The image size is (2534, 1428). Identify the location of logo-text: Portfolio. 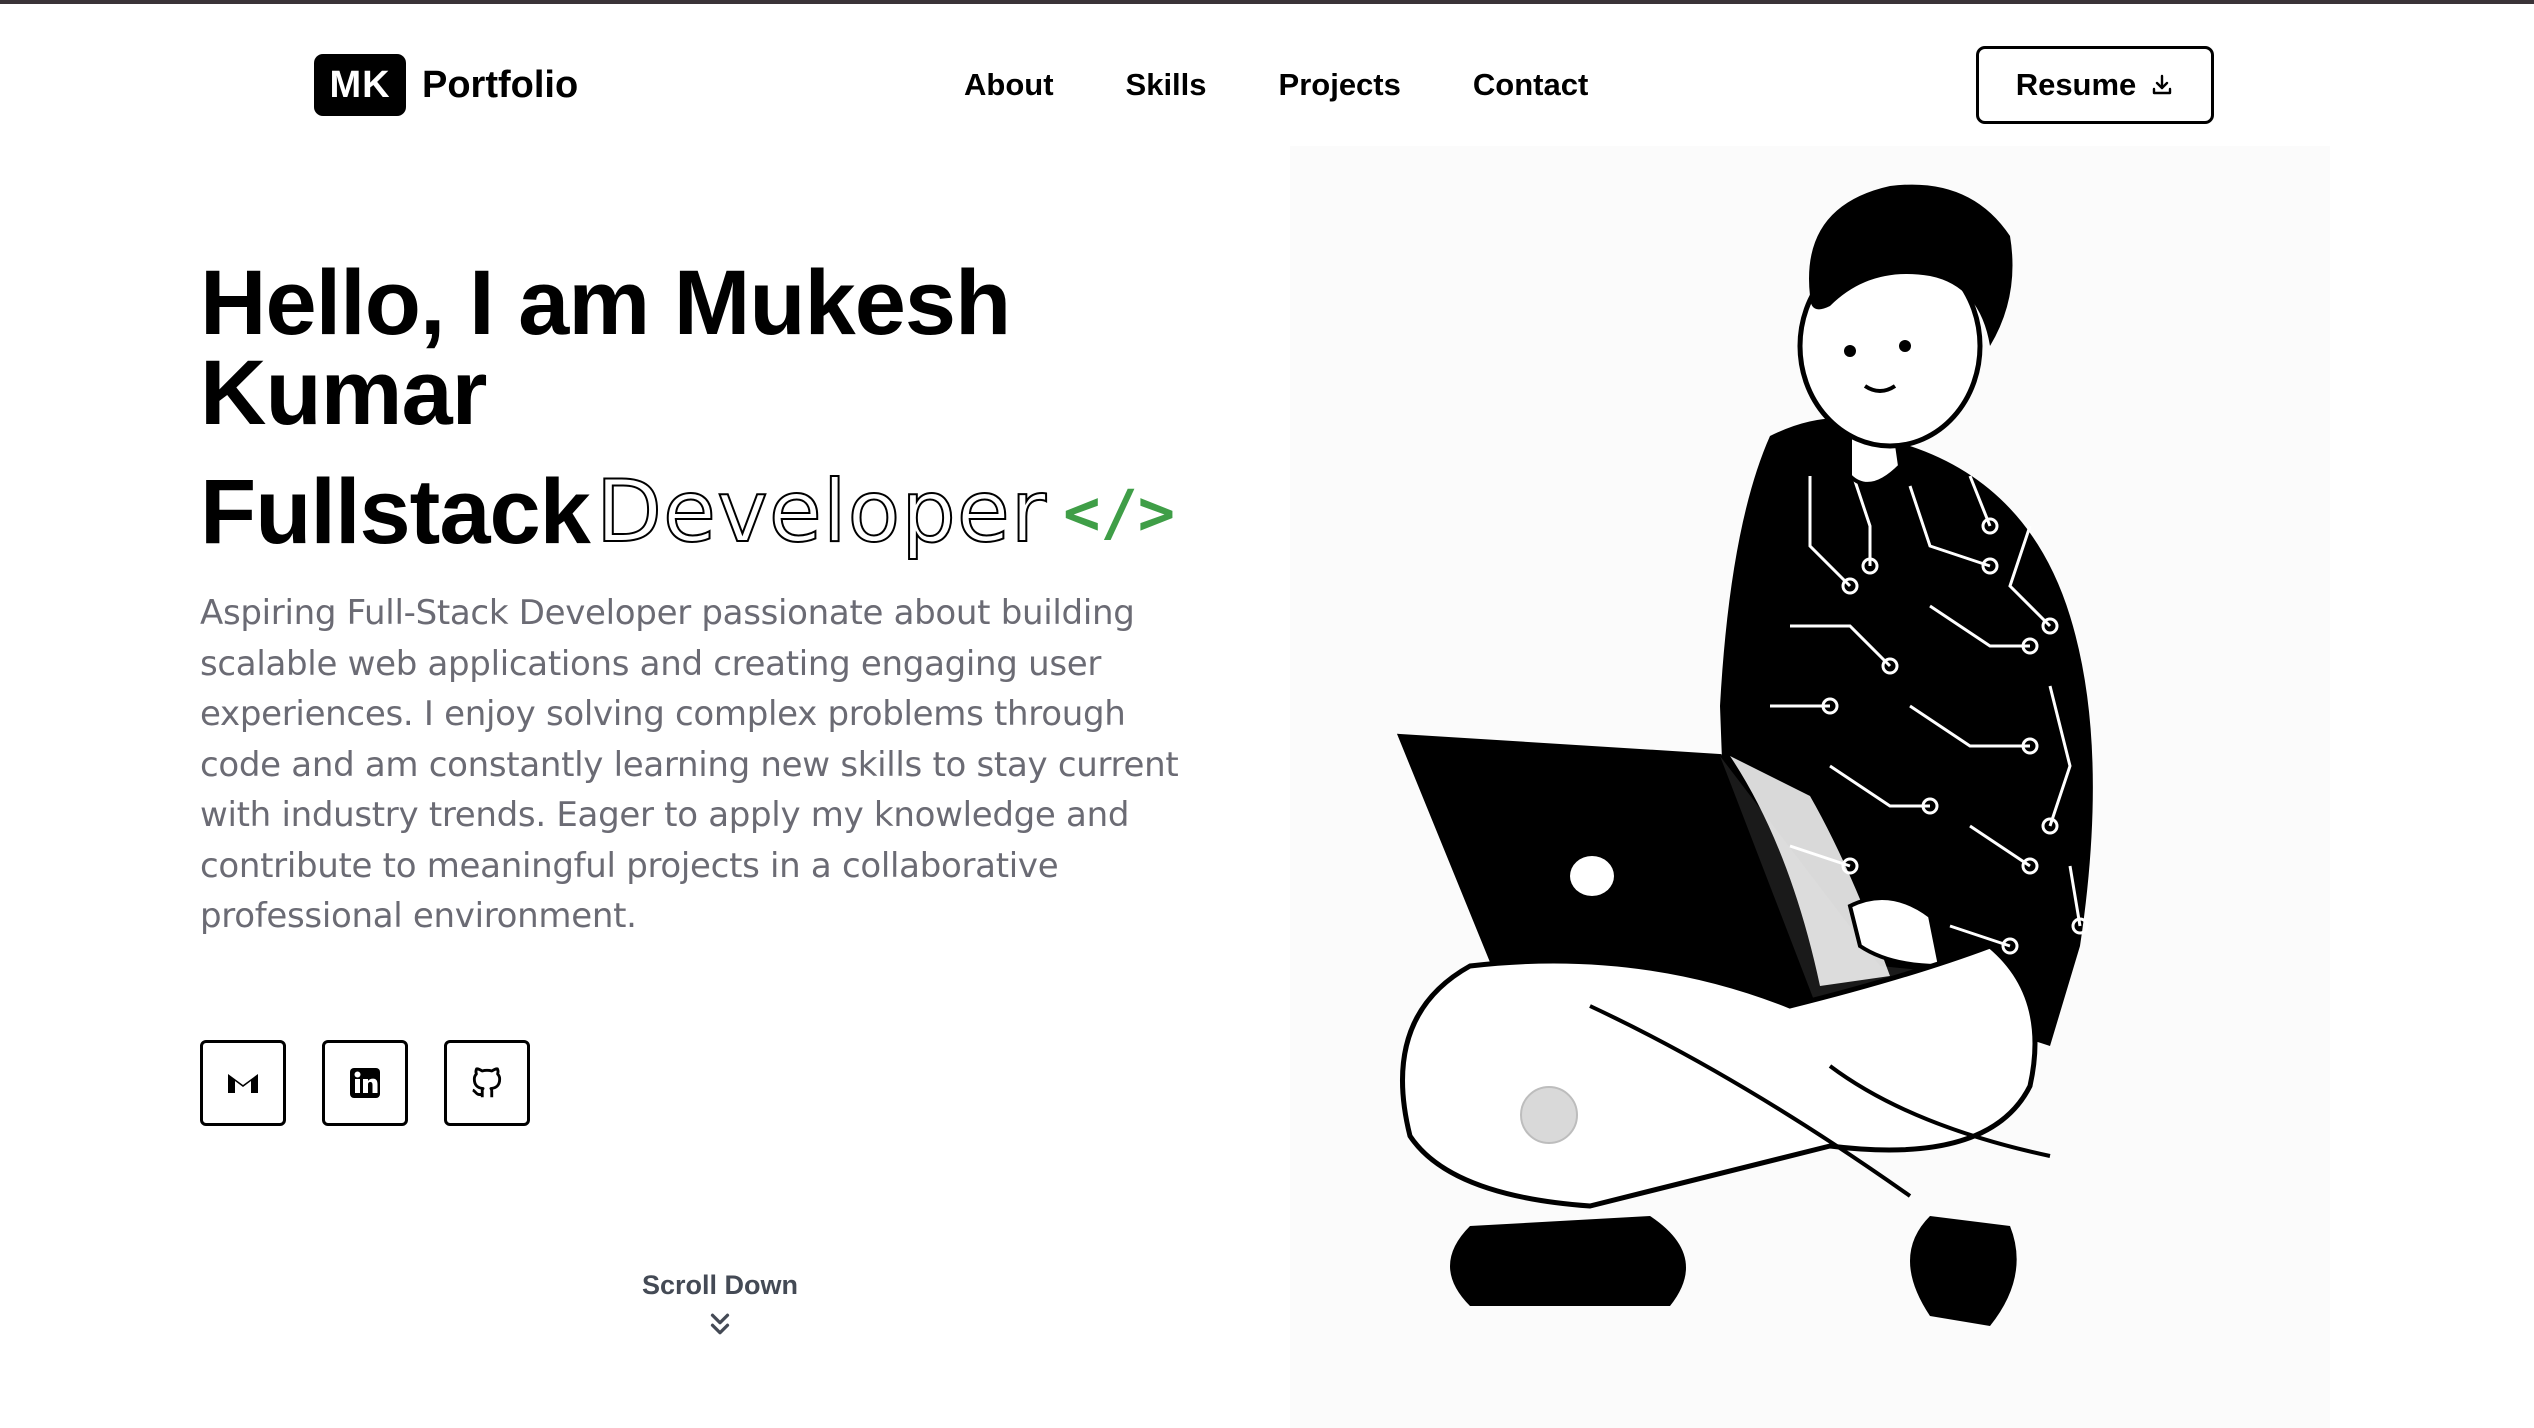
(500, 84).